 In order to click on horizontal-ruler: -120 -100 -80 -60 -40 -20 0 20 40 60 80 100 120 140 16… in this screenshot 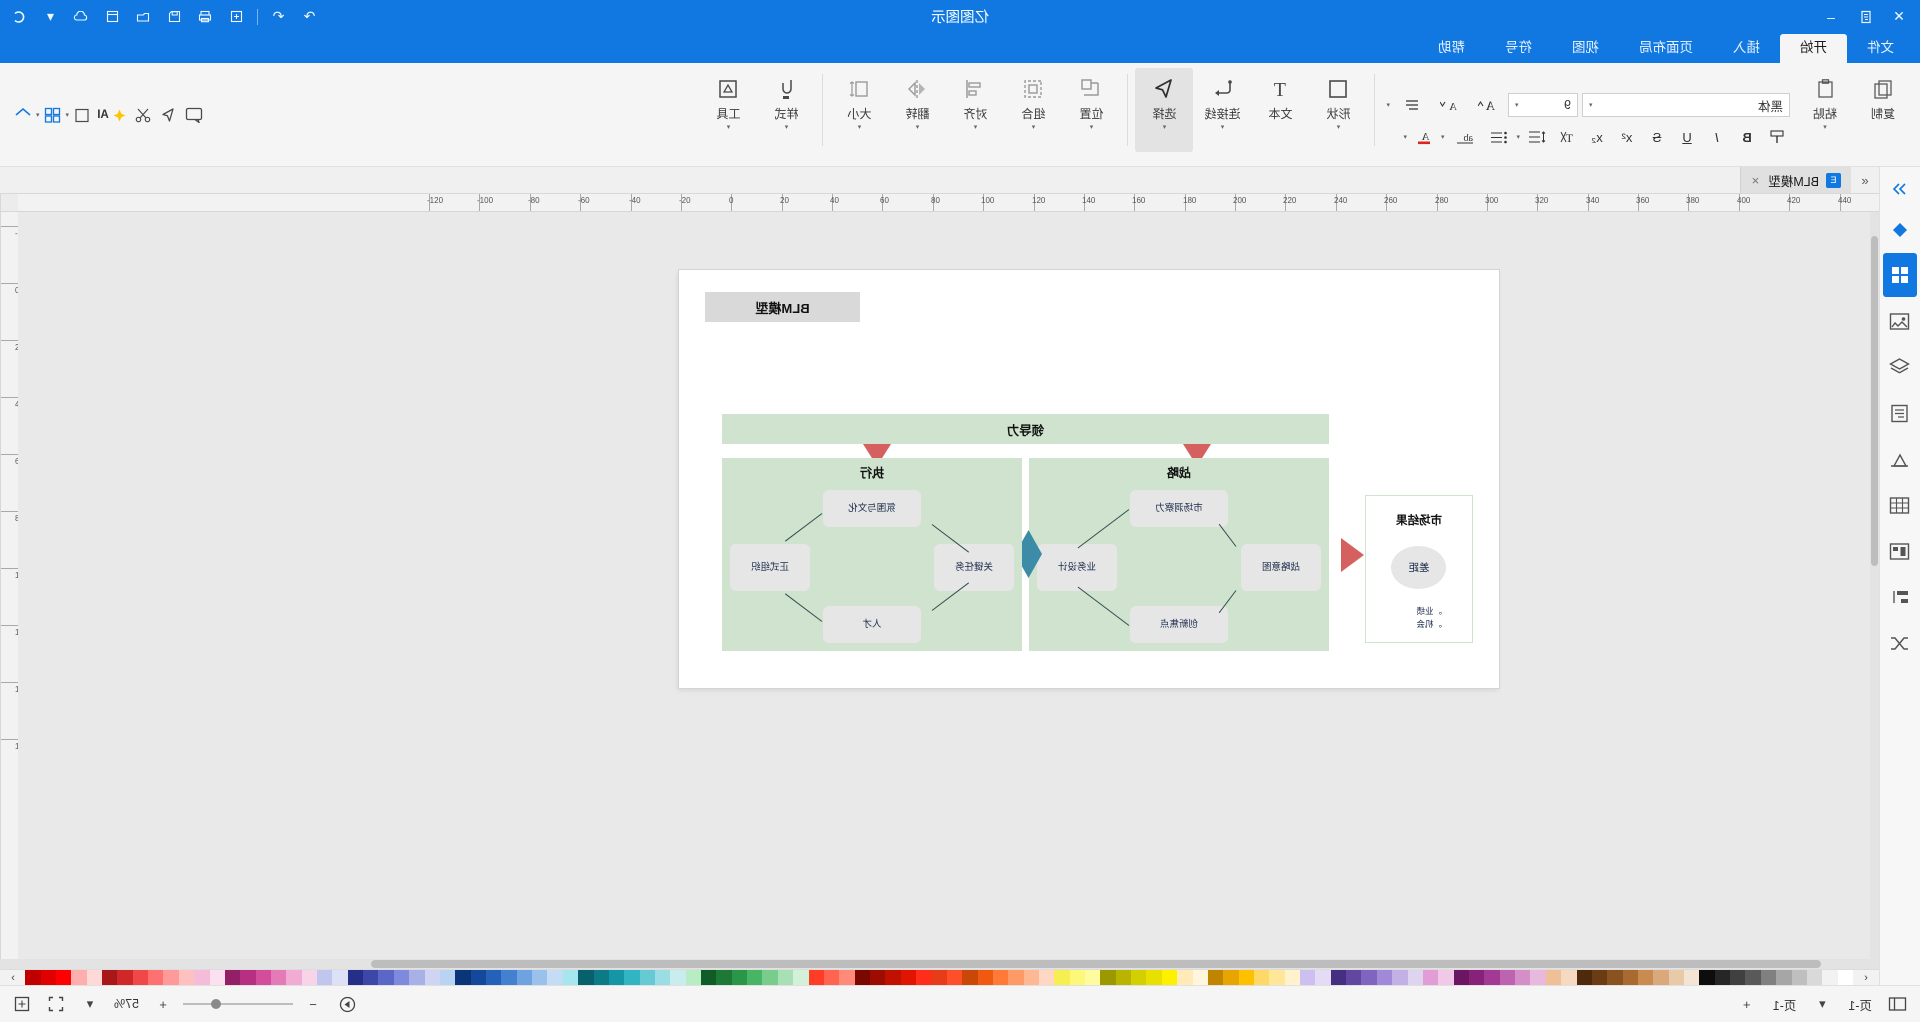, I will do `click(948, 203)`.